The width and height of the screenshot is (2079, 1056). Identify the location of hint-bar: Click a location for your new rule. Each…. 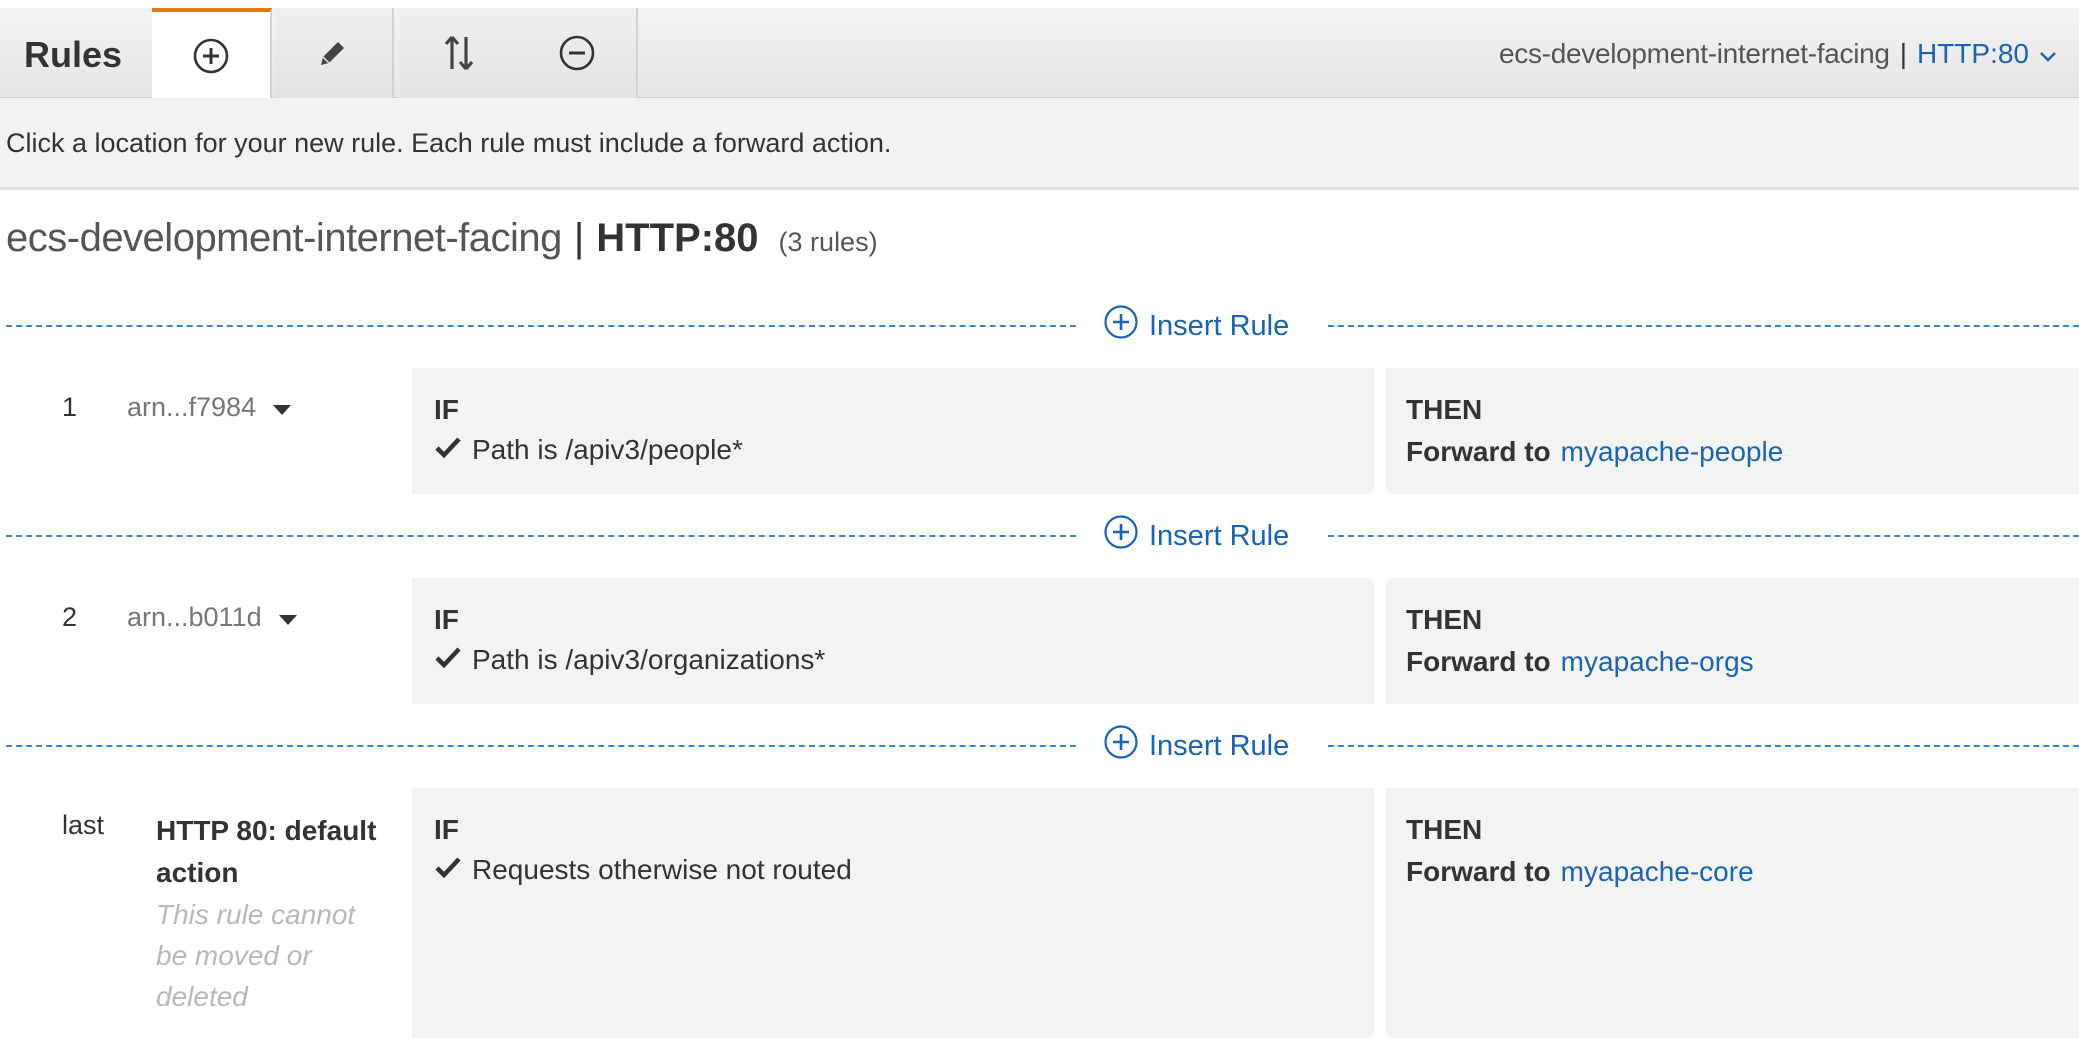
(1039, 144).